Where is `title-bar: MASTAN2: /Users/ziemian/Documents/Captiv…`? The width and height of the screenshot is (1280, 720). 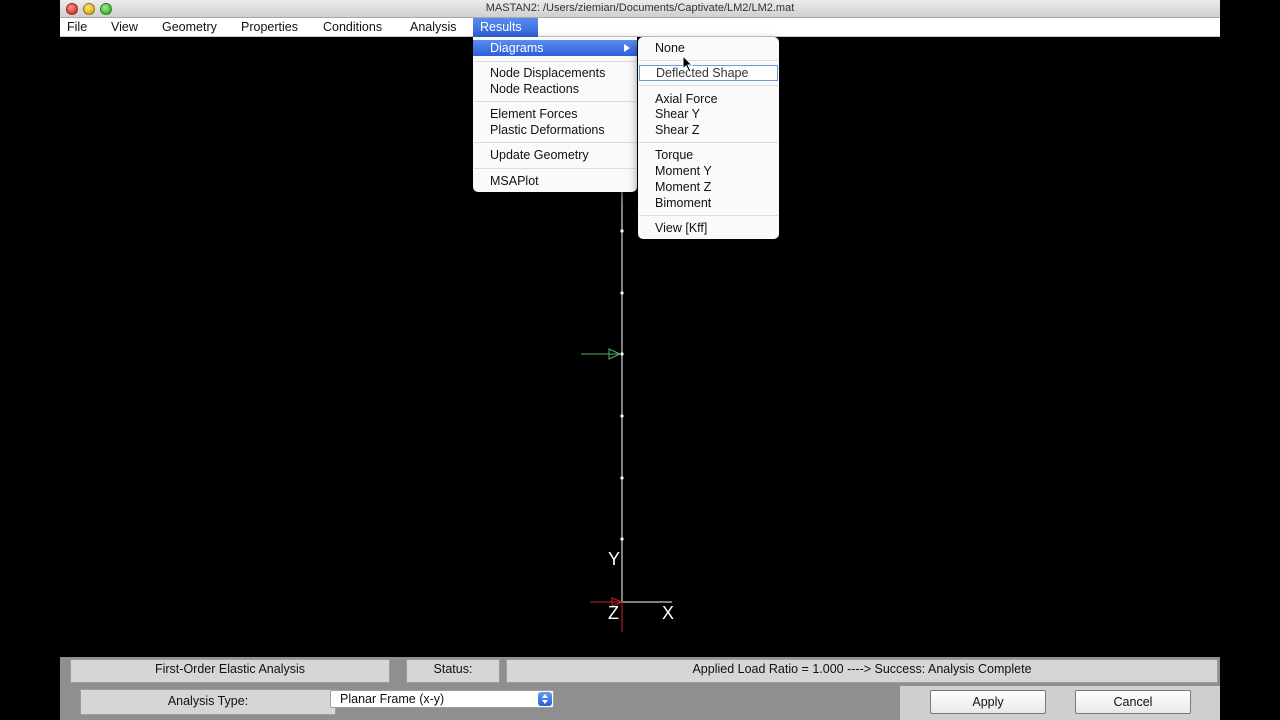
title-bar: MASTAN2: /Users/ziemian/Documents/Captiv… is located at coordinates (640, 9).